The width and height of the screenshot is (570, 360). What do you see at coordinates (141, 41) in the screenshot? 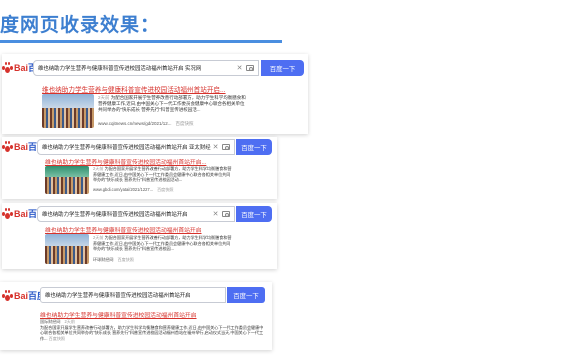
I see `title-underline` at bounding box center [141, 41].